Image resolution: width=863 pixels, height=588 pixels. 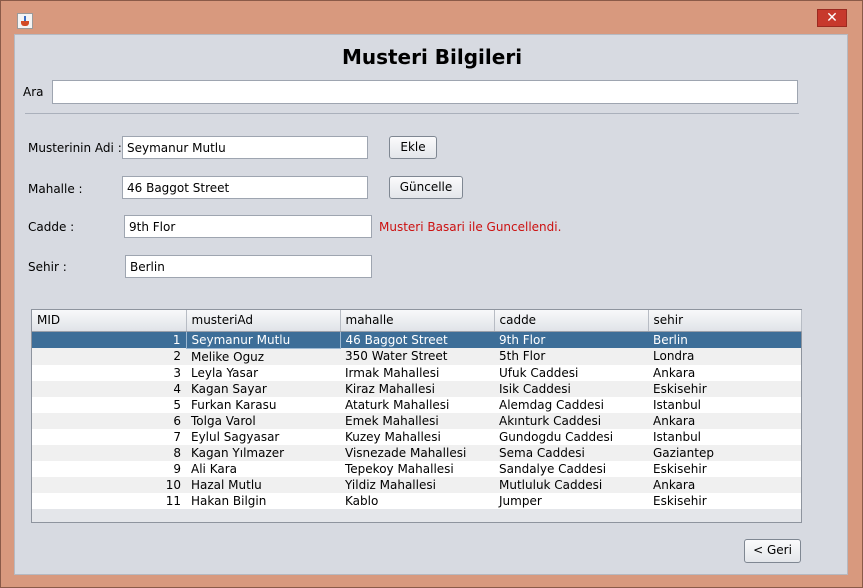 What do you see at coordinates (248, 226) in the screenshot?
I see `cadde-field` at bounding box center [248, 226].